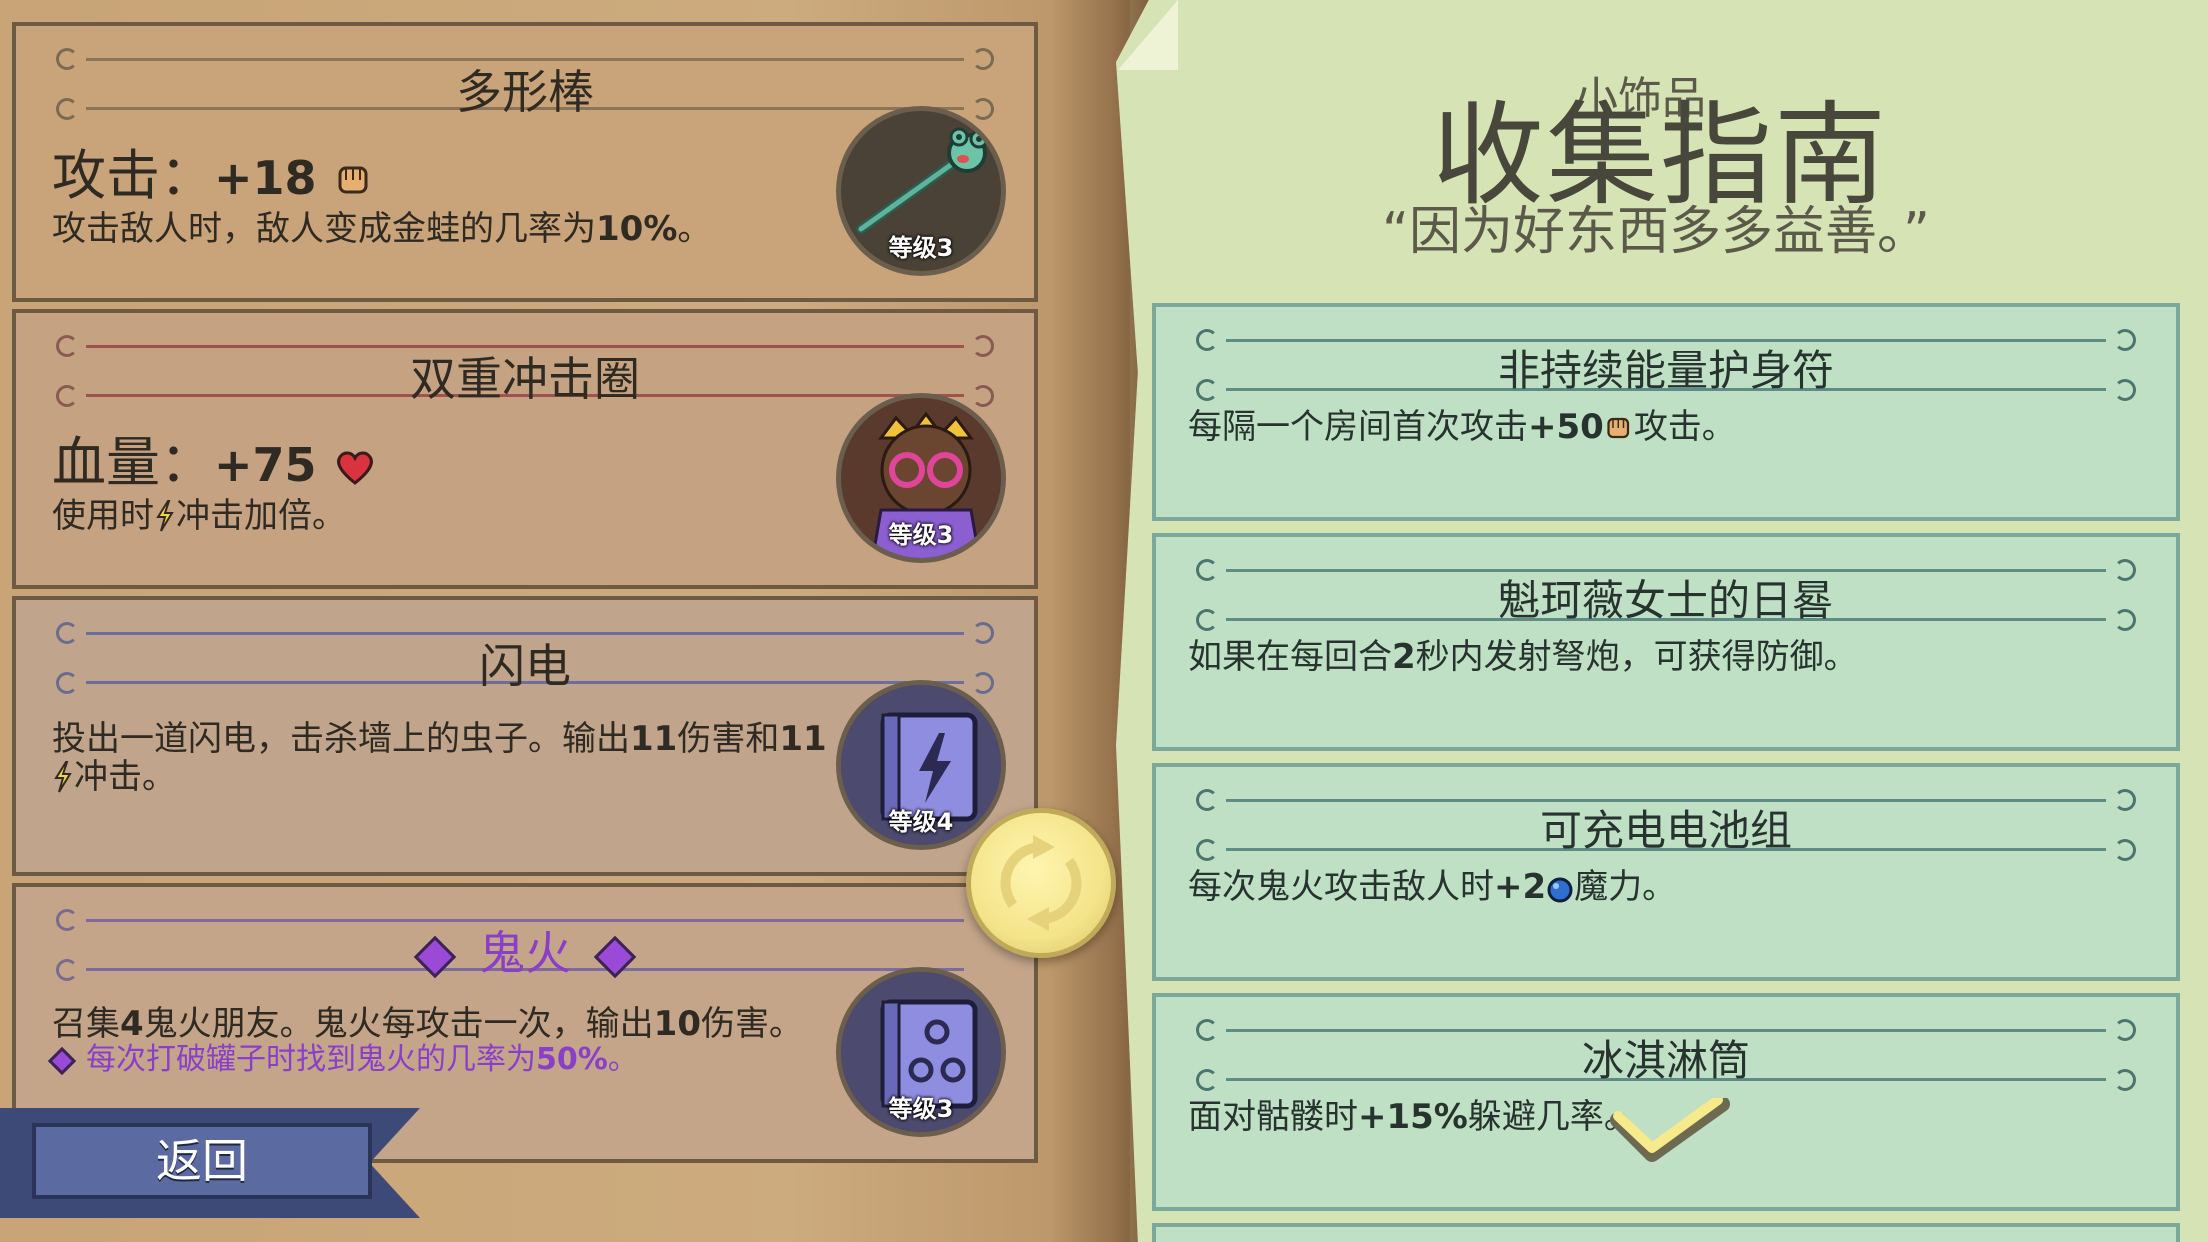 The height and width of the screenshot is (1242, 2208). What do you see at coordinates (1665, 1060) in the screenshot?
I see `guide-item-name: 冰淇淋筒` at bounding box center [1665, 1060].